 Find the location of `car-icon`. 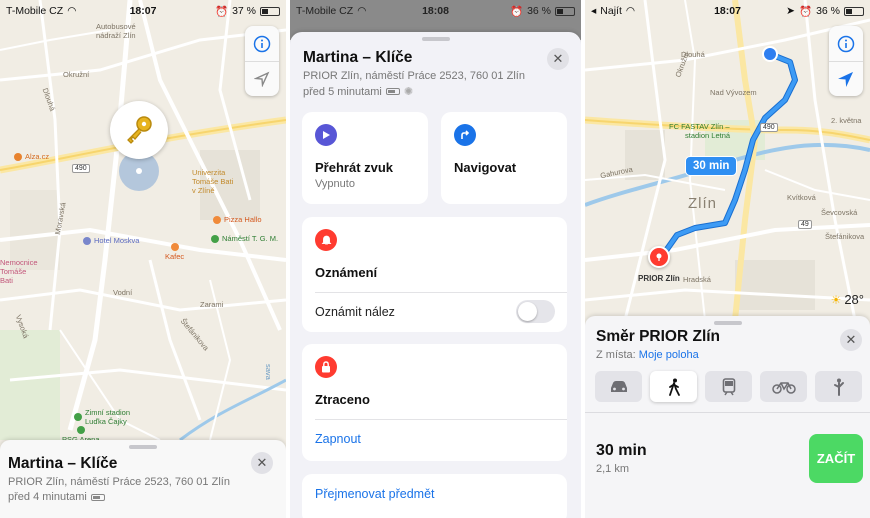

car-icon is located at coordinates (618, 386).